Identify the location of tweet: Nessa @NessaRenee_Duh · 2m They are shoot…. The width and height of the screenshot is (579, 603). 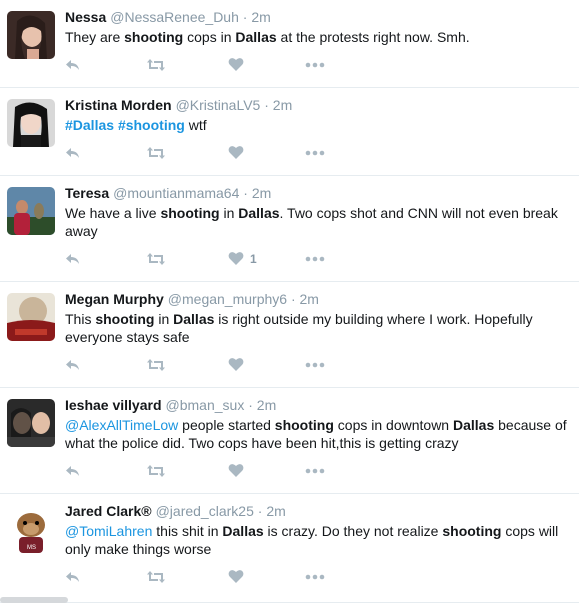
(289, 44).